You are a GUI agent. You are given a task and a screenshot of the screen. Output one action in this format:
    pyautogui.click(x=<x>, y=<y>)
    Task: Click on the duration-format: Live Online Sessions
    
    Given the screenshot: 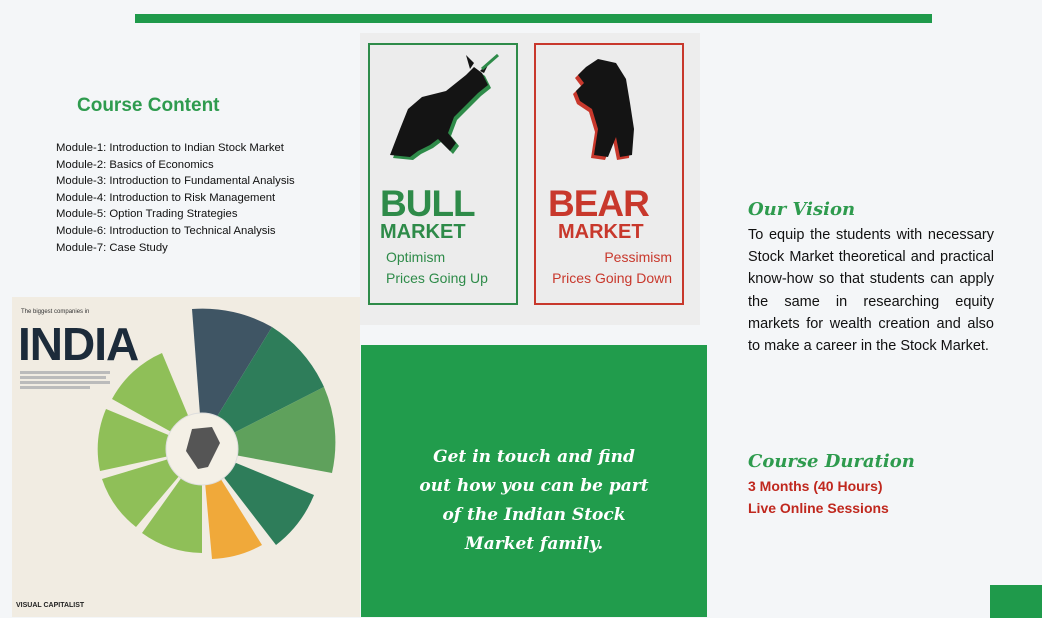 What is the action you would take?
    pyautogui.click(x=818, y=508)
    